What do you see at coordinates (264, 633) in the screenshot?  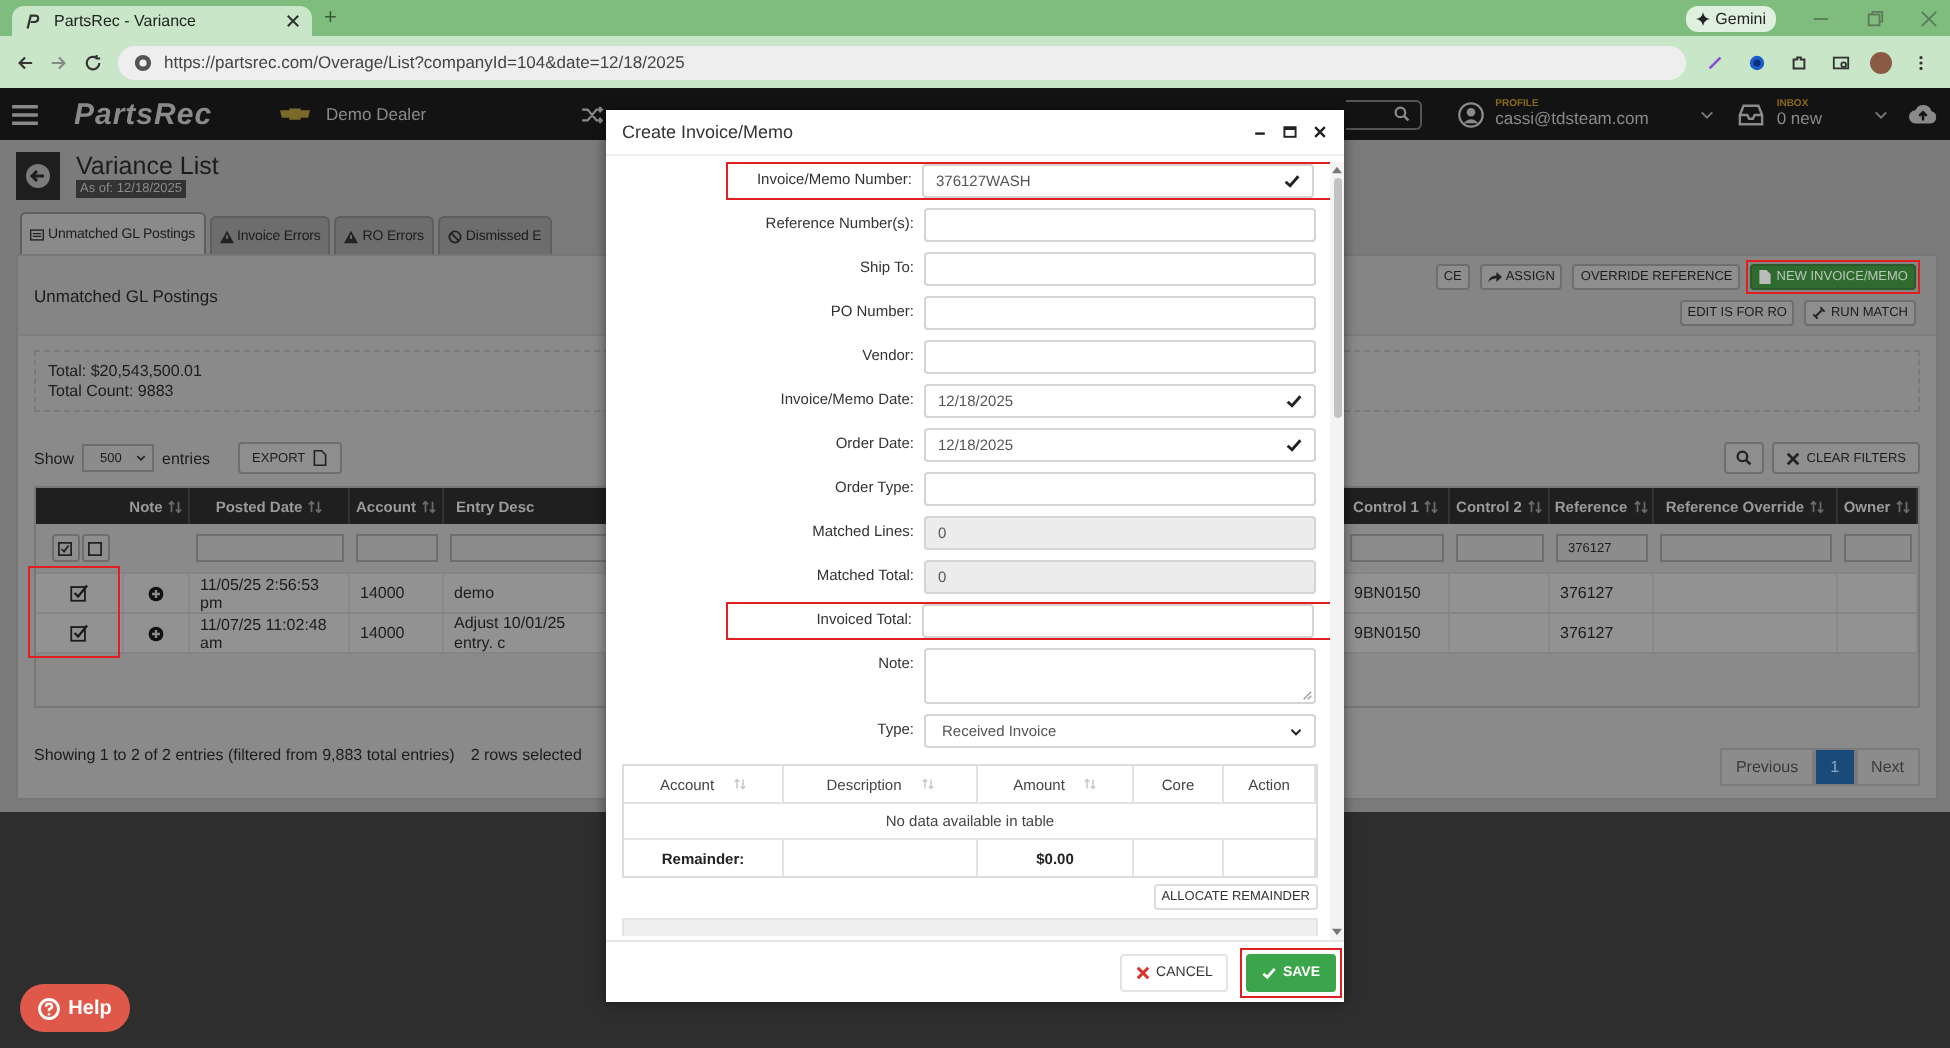 I see `table-cell-text: 11/07/25 11:02:48 am` at bounding box center [264, 633].